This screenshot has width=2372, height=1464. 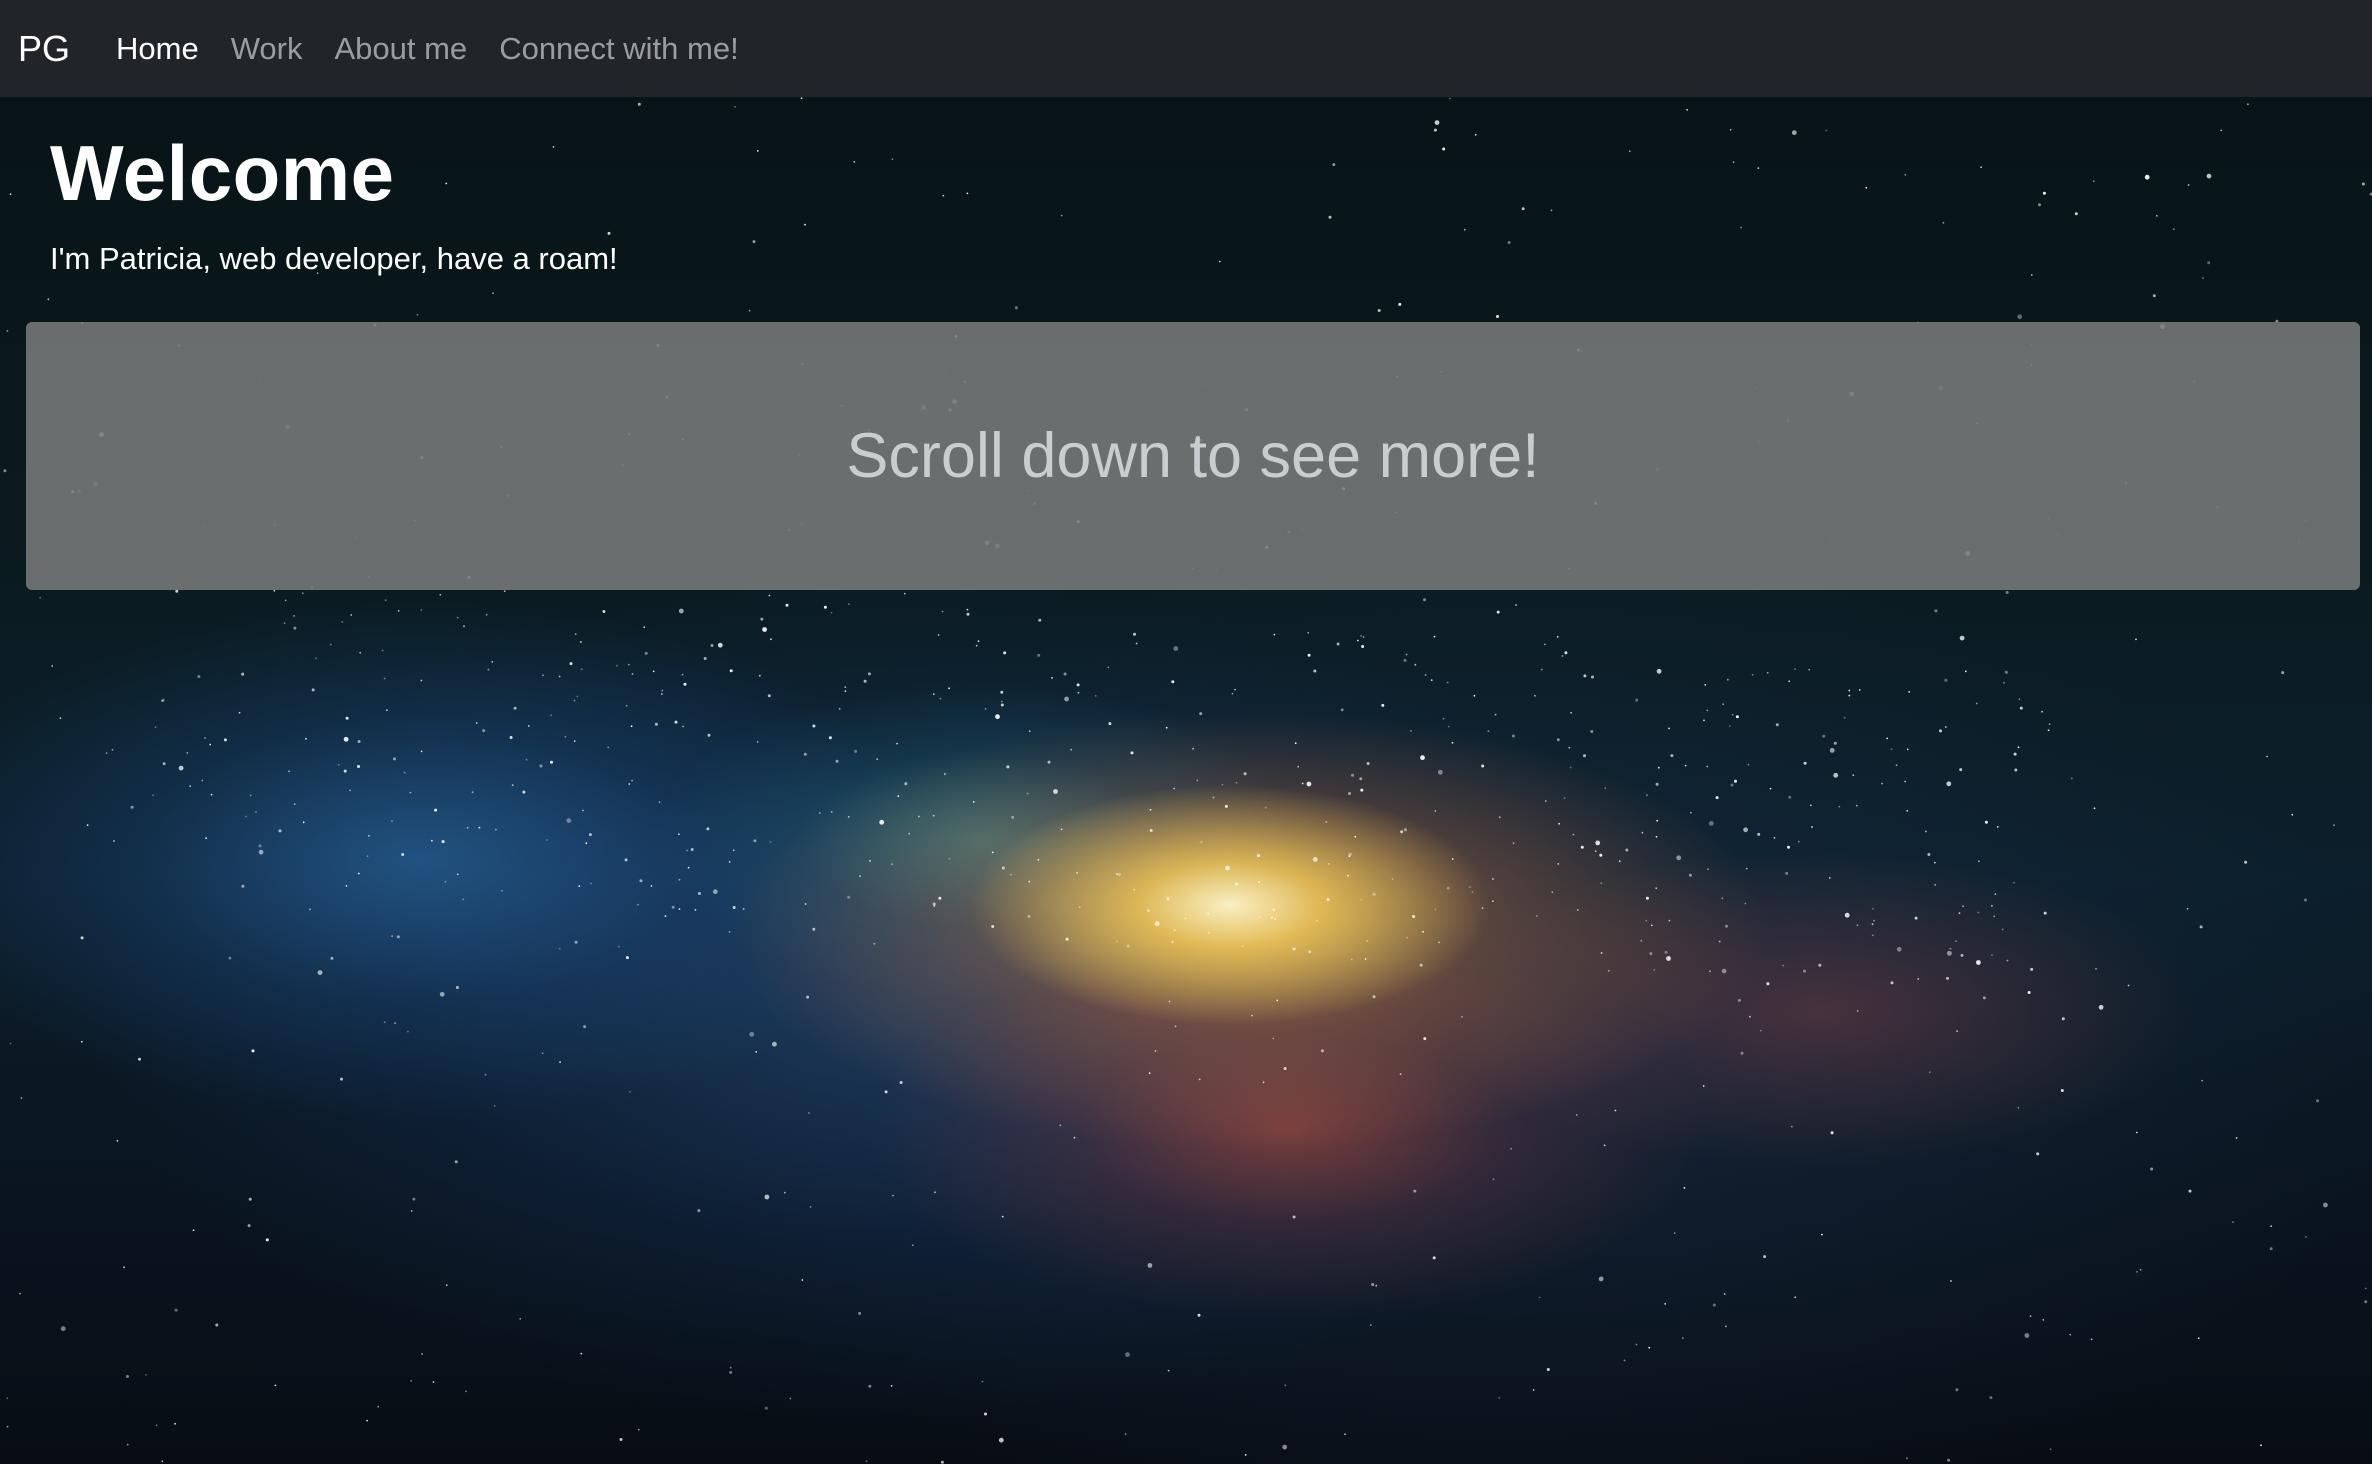 What do you see at coordinates (267, 49) in the screenshot?
I see `nav-link-work: Work` at bounding box center [267, 49].